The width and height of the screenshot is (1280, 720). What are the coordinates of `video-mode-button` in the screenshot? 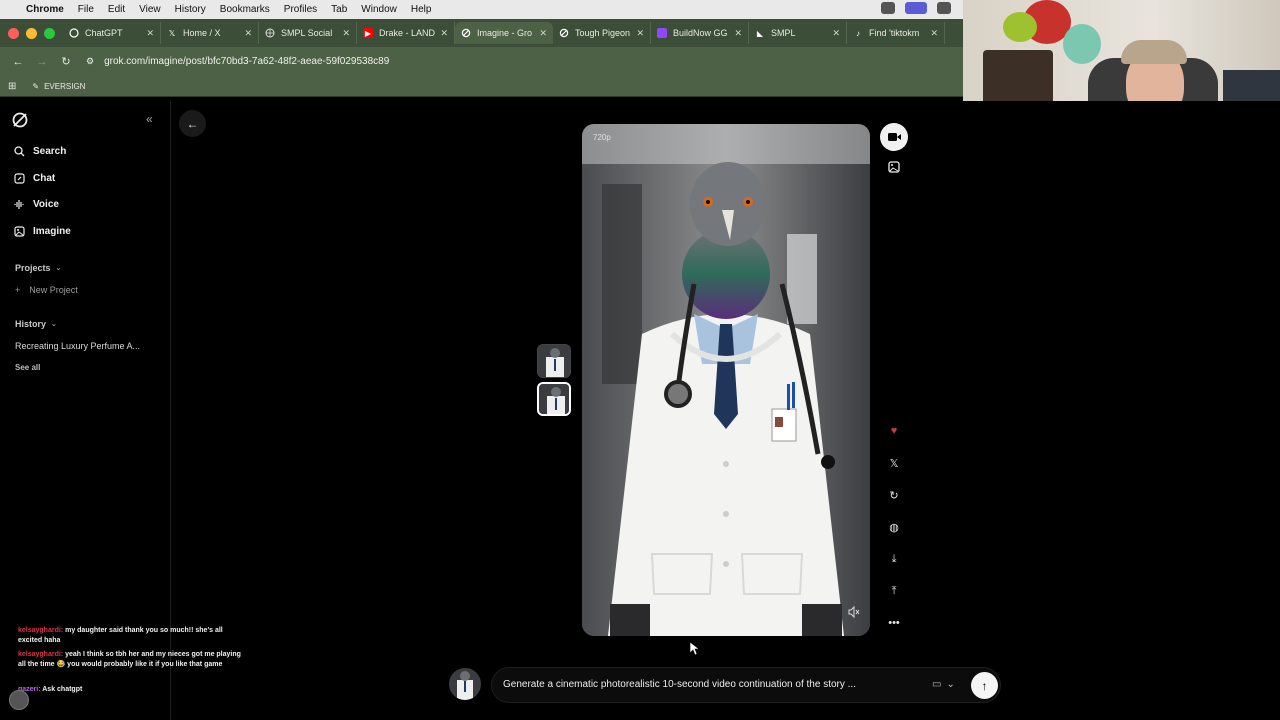 It's located at (894, 137).